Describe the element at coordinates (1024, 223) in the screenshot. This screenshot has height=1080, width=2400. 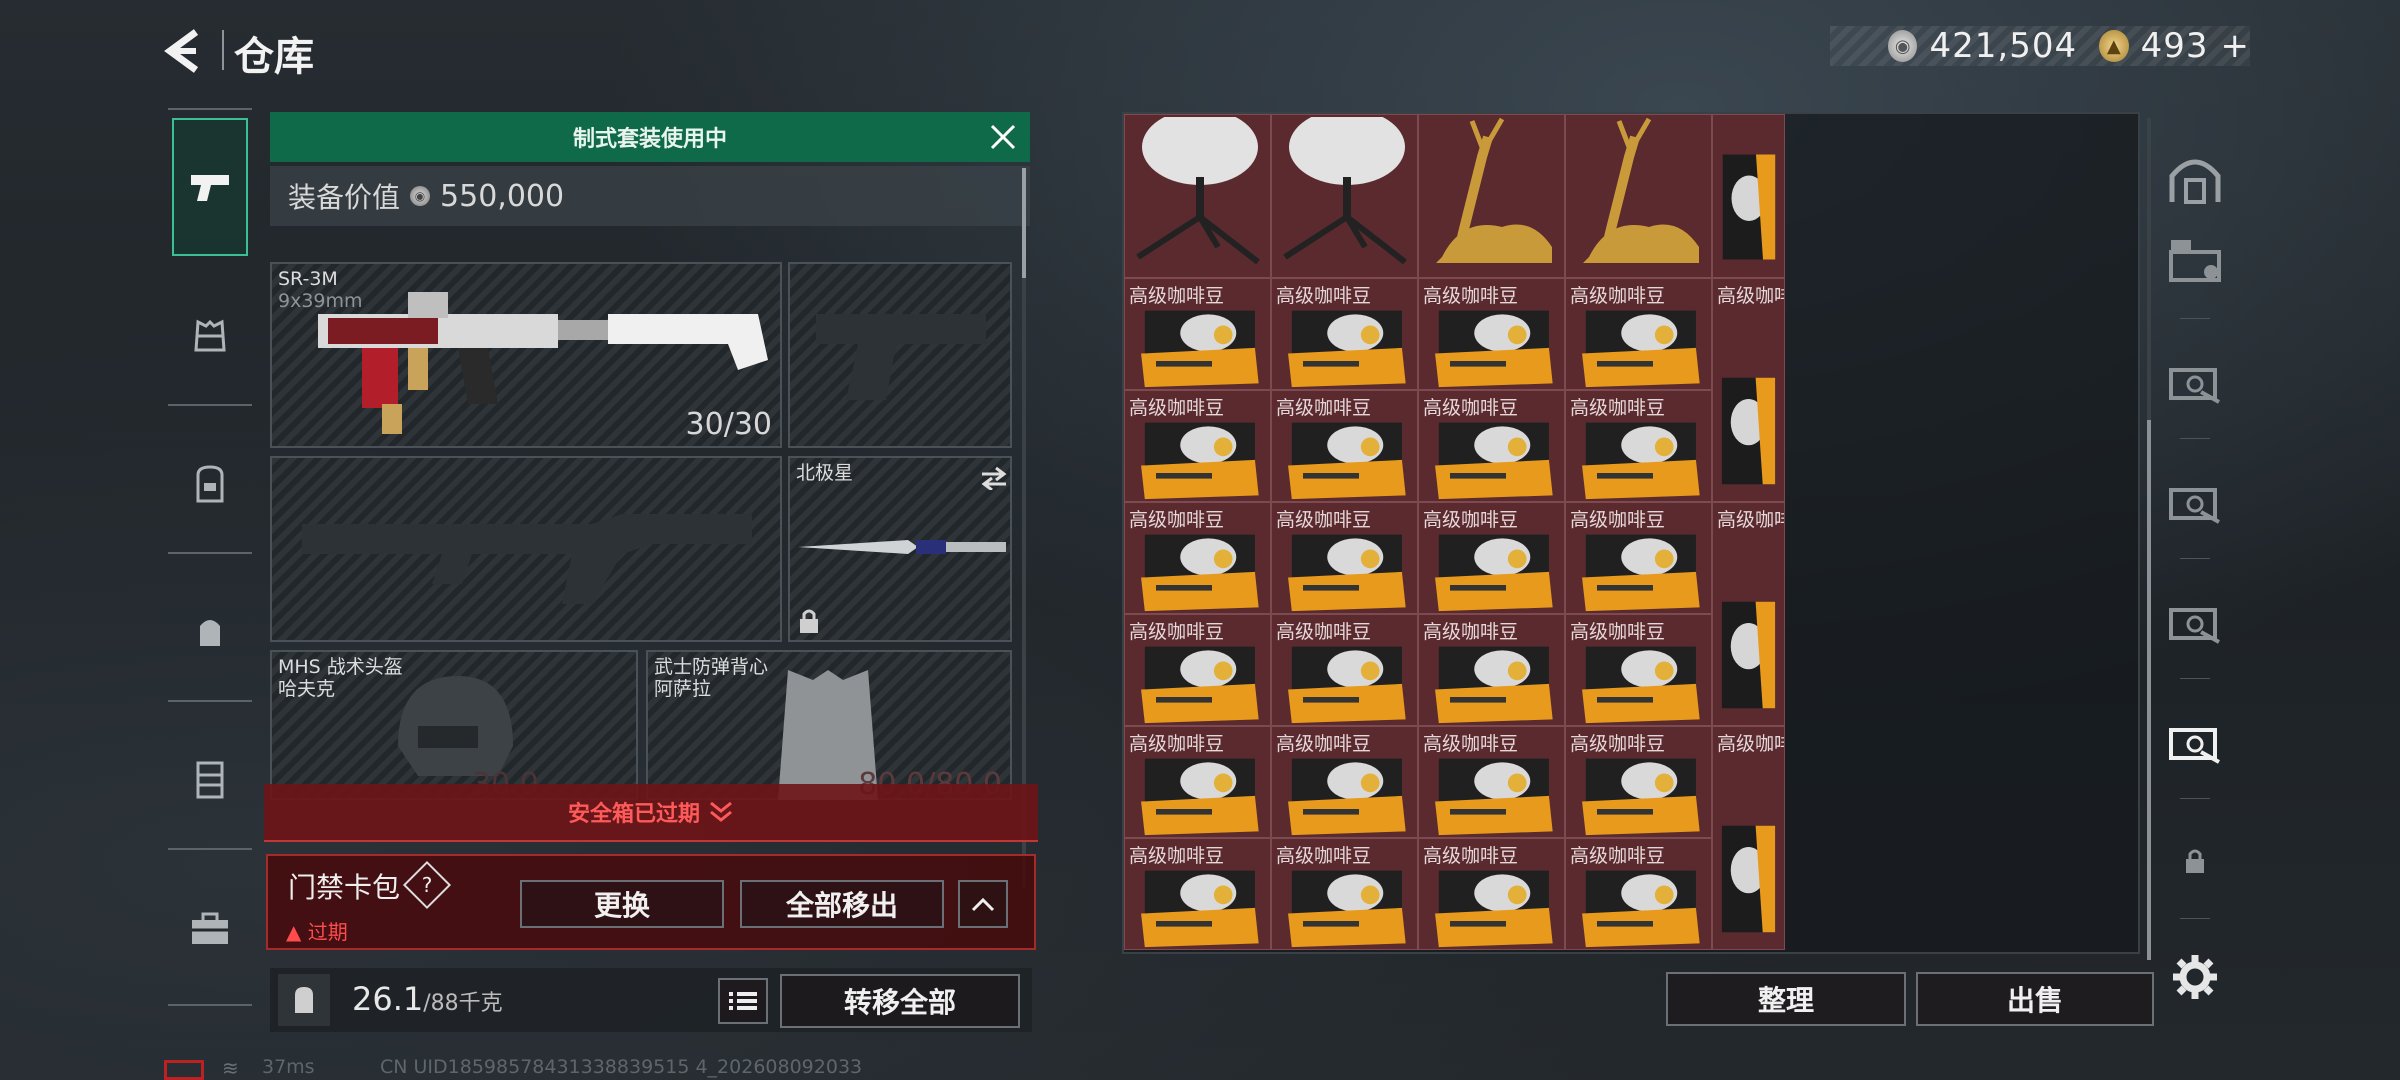
I see `equipment-scrollbar-thumb` at that location.